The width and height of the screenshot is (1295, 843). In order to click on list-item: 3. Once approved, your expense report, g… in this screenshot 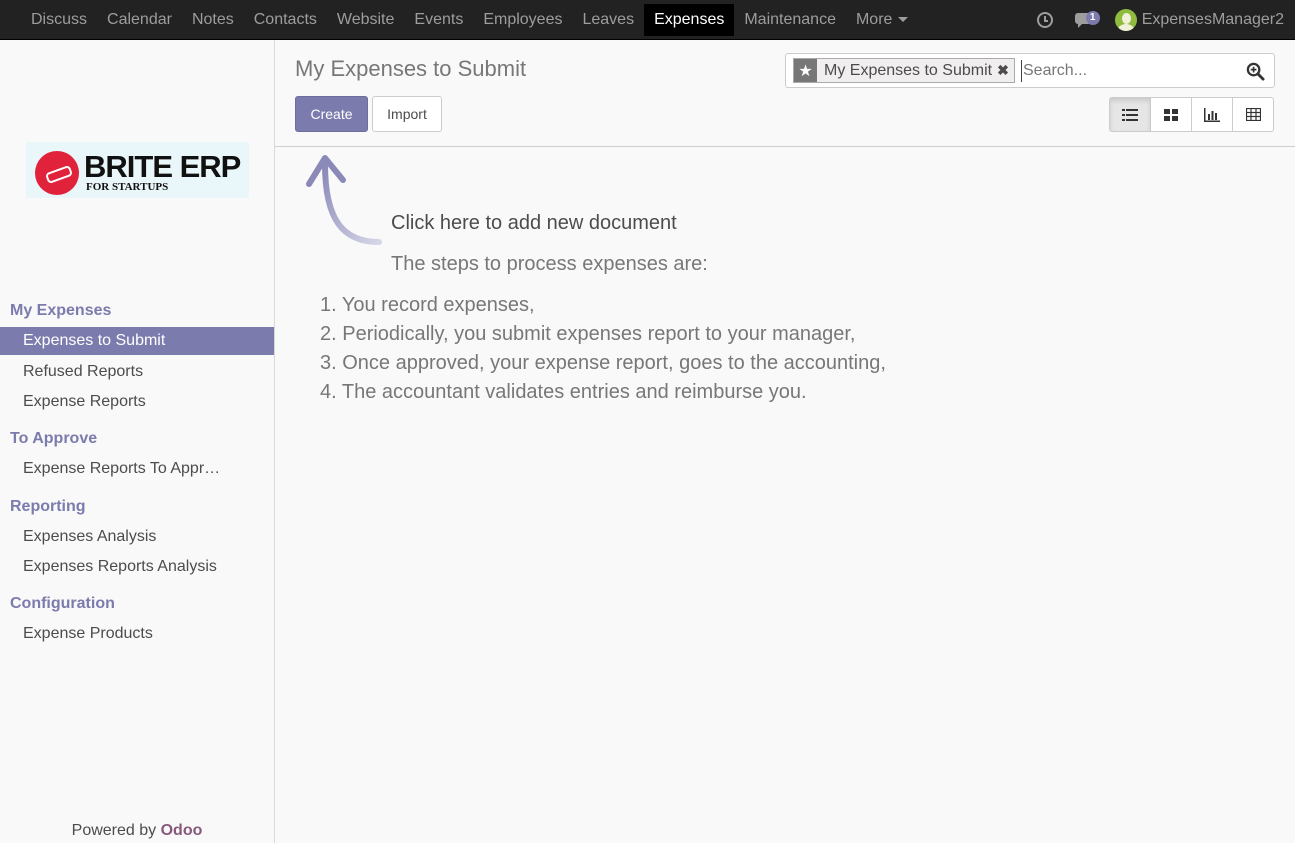, I will do `click(603, 363)`.